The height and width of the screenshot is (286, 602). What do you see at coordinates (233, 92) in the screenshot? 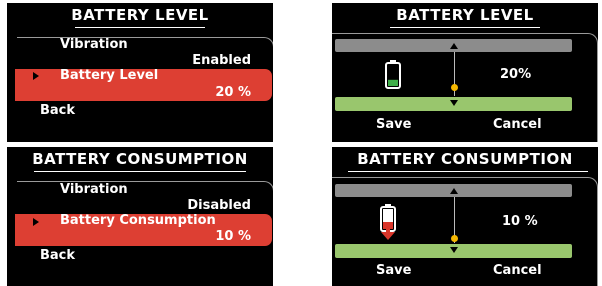
I see `battery-level-value: 20 %` at bounding box center [233, 92].